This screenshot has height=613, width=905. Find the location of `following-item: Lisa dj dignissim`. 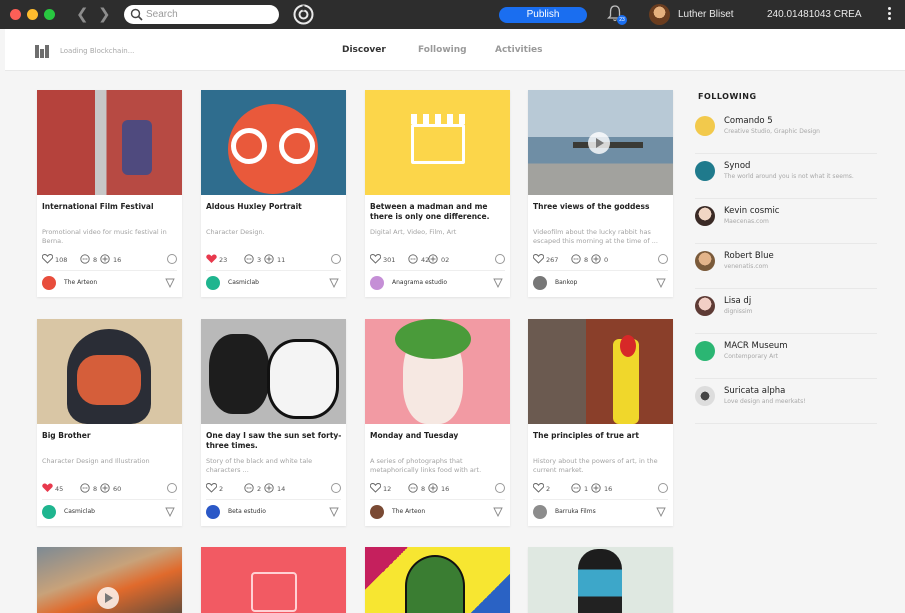

following-item: Lisa dj dignissim is located at coordinates (786, 315).